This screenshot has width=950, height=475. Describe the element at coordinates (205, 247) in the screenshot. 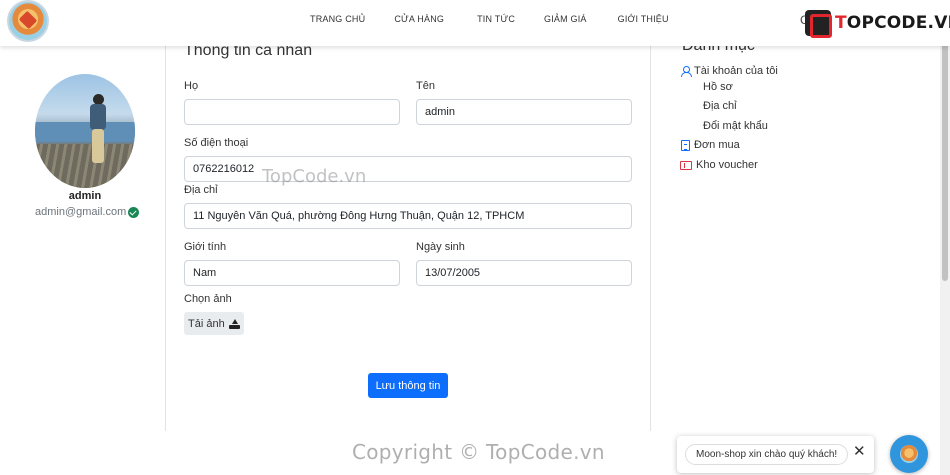

I see `gender-label: Giới tính` at that location.